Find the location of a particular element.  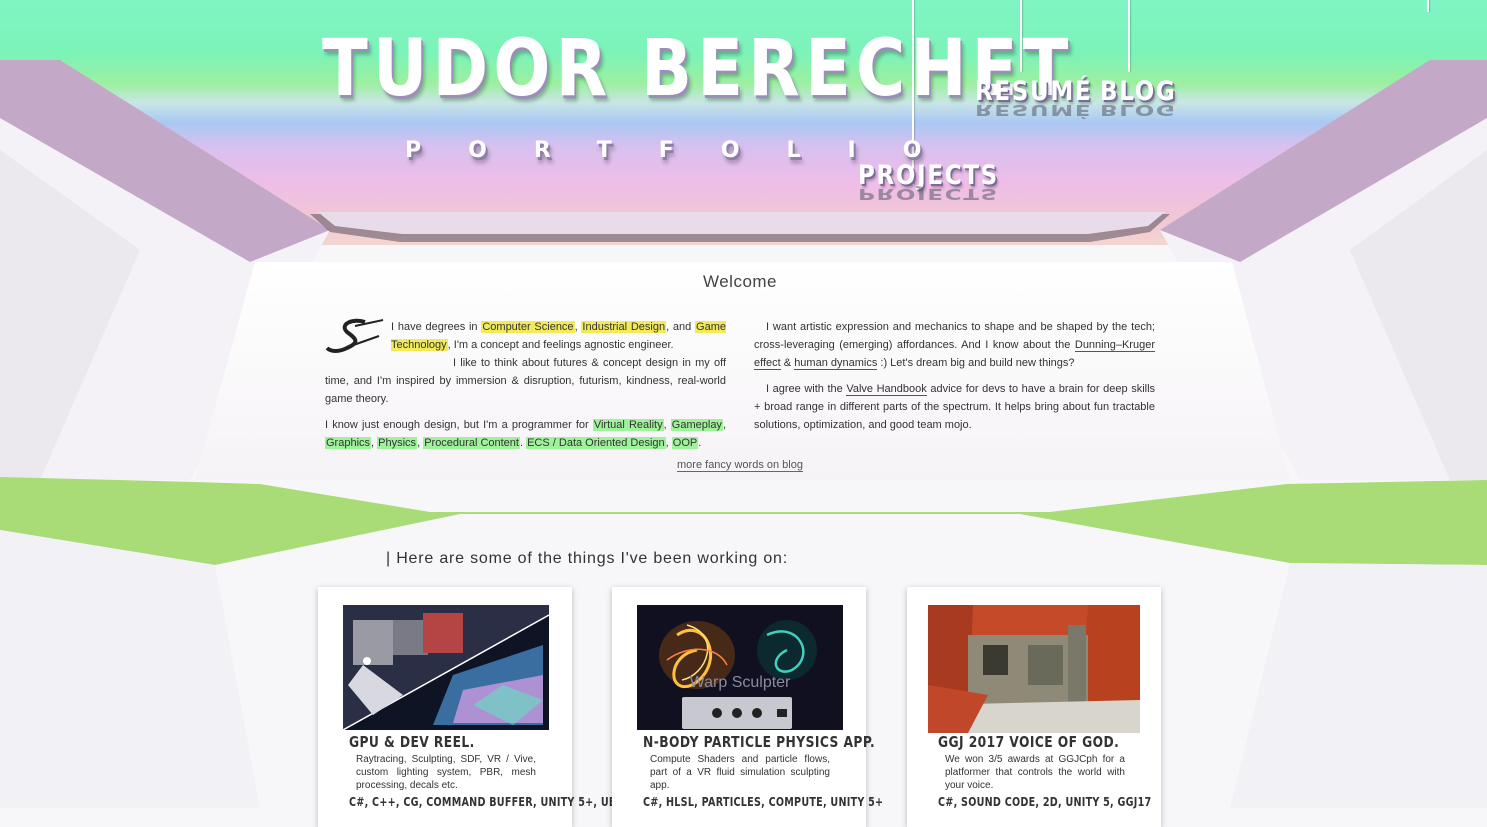

human-dynamics-link: human dynamics is located at coordinates (836, 363).